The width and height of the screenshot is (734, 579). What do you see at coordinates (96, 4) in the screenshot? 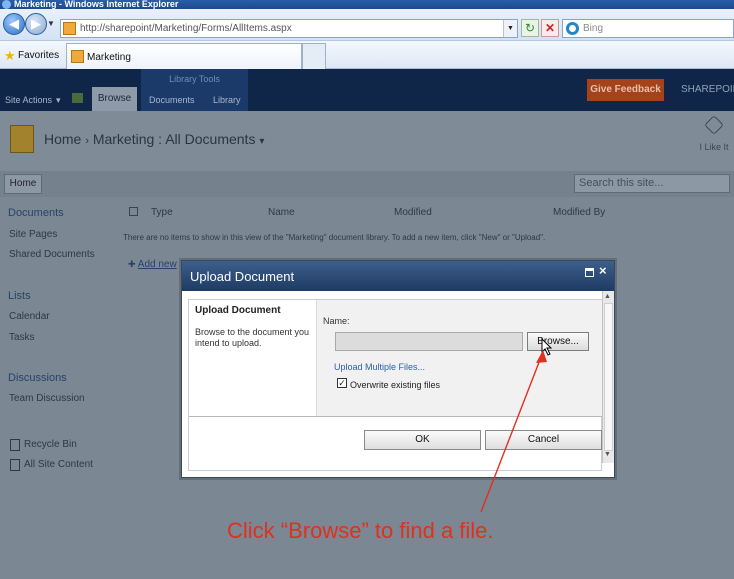
I see `window-title: Marketing - Windows Internet Explorer` at bounding box center [96, 4].